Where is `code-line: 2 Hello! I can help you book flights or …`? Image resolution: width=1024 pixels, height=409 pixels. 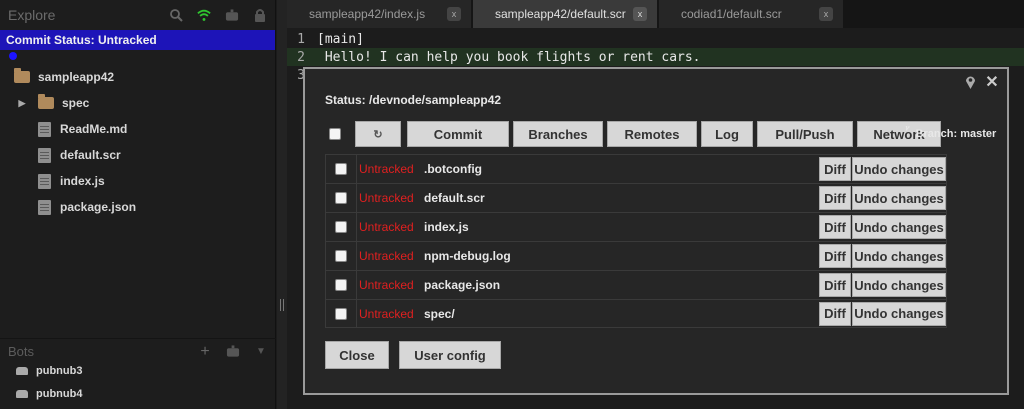
code-line: 2 Hello! I can help you book flights or … is located at coordinates (655, 57).